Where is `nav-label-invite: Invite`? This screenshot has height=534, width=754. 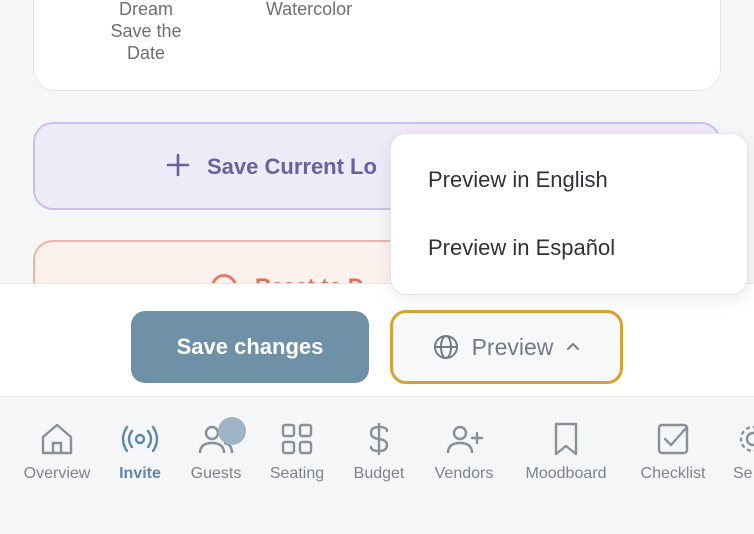
nav-label-invite: Invite is located at coordinates (140, 473).